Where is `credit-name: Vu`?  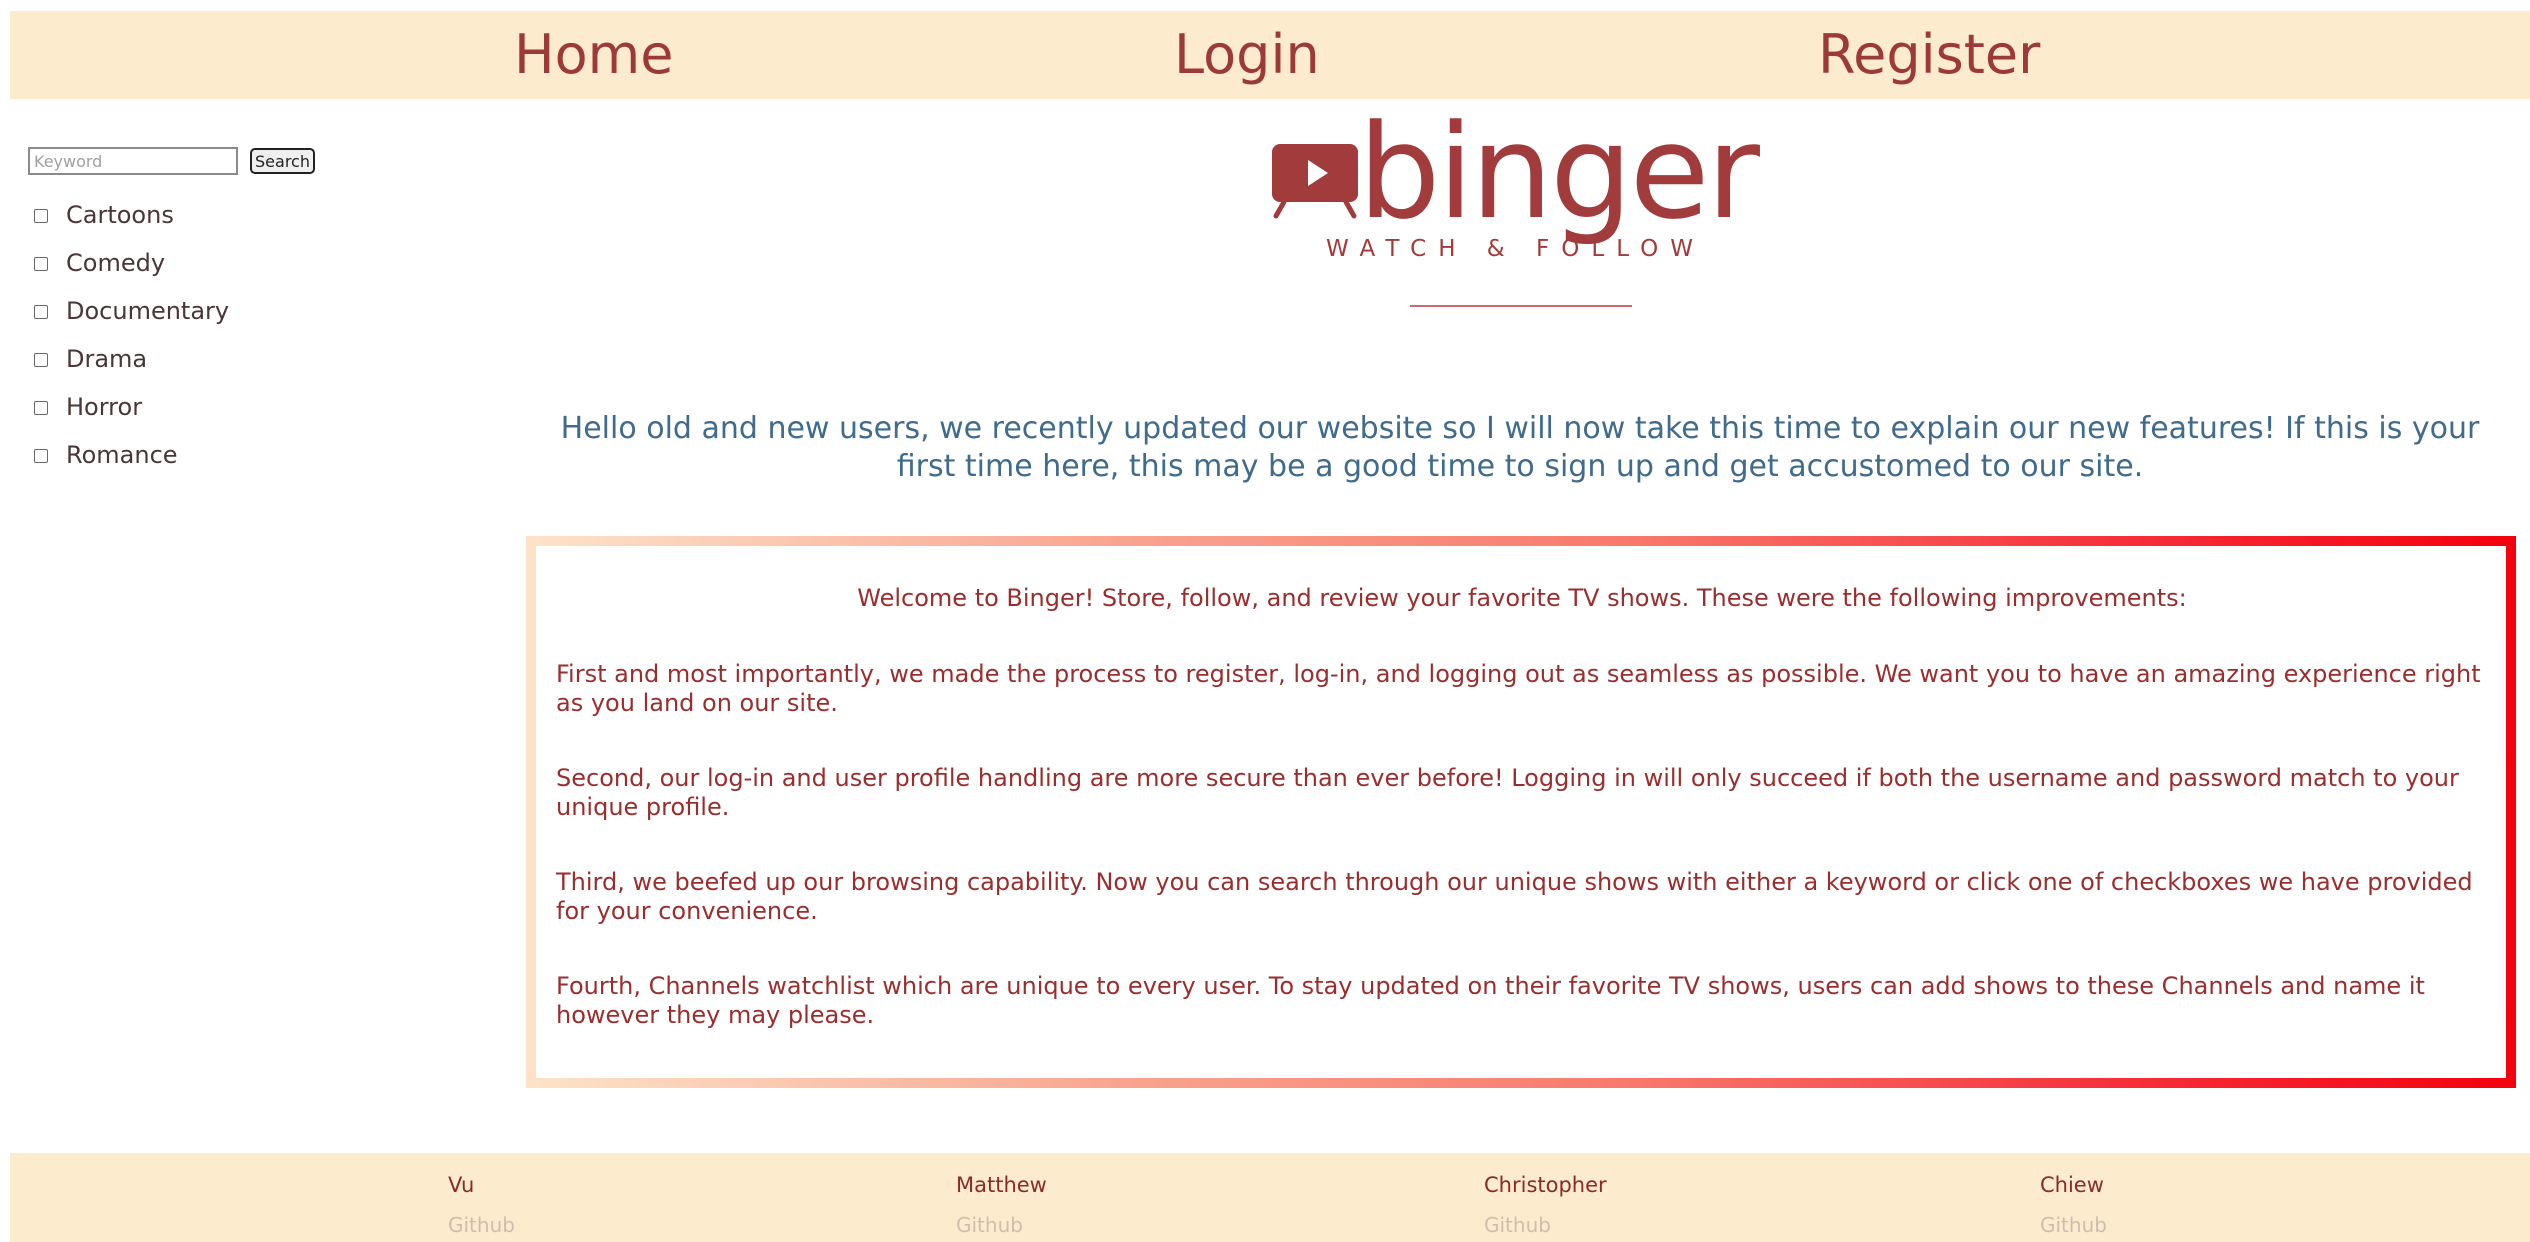
credit-name: Vu is located at coordinates (461, 1185).